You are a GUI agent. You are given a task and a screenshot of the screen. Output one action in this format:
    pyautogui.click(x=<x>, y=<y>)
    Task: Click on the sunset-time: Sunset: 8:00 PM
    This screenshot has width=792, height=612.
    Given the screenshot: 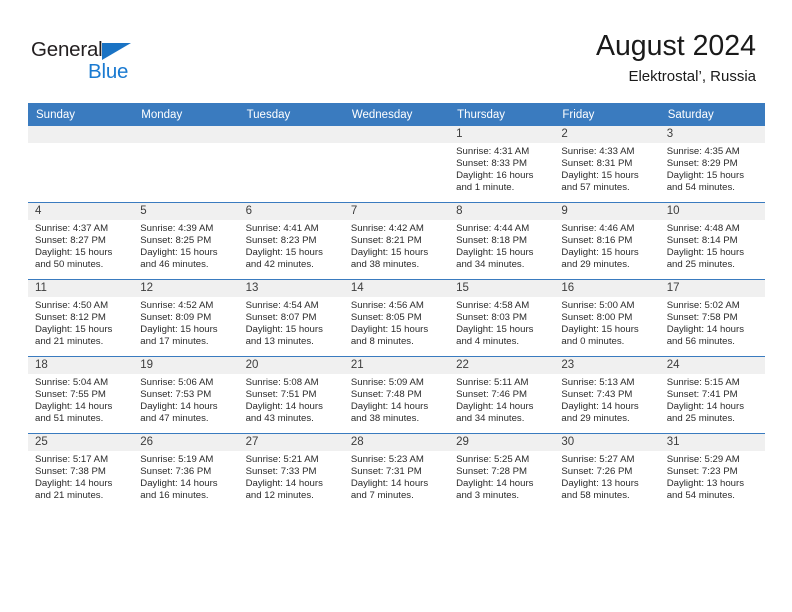 What is the action you would take?
    pyautogui.click(x=597, y=318)
    